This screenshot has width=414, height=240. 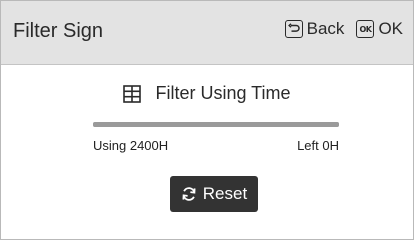 What do you see at coordinates (189, 194) in the screenshot?
I see `refresh-icon` at bounding box center [189, 194].